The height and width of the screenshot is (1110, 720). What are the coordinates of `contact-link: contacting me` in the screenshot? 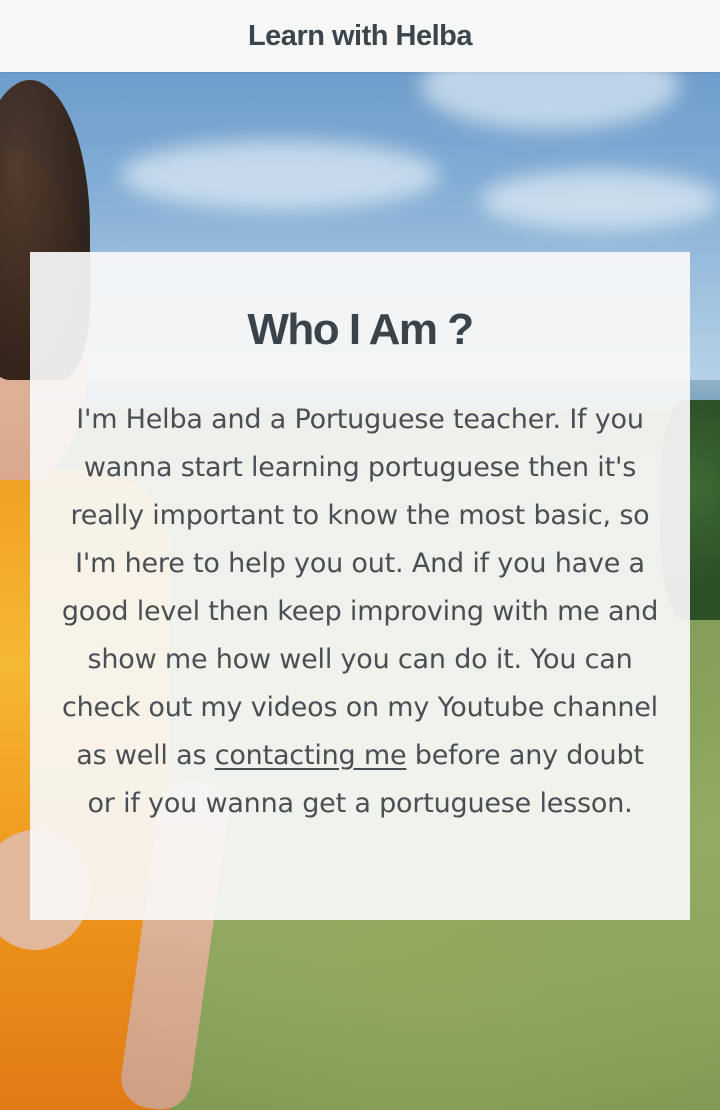 It's located at (311, 755).